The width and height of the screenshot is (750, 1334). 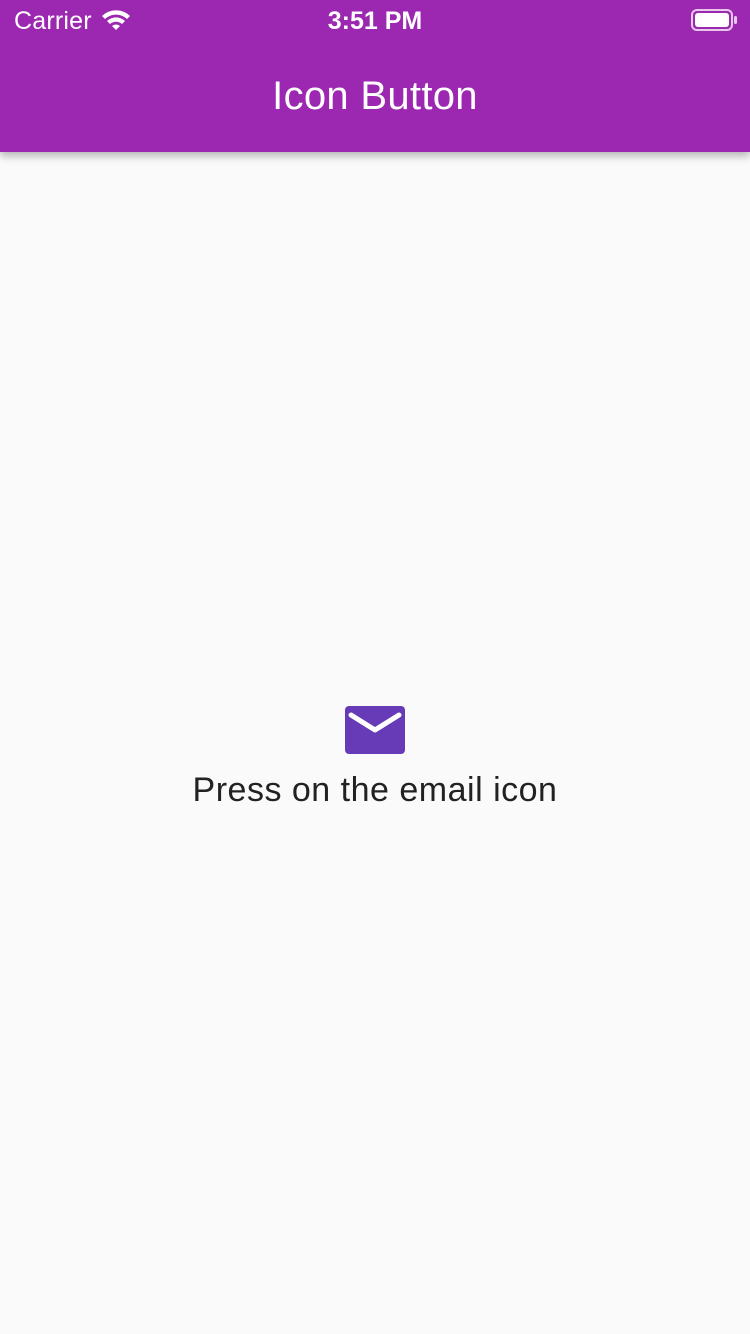 I want to click on battery-icon, so click(x=714, y=20).